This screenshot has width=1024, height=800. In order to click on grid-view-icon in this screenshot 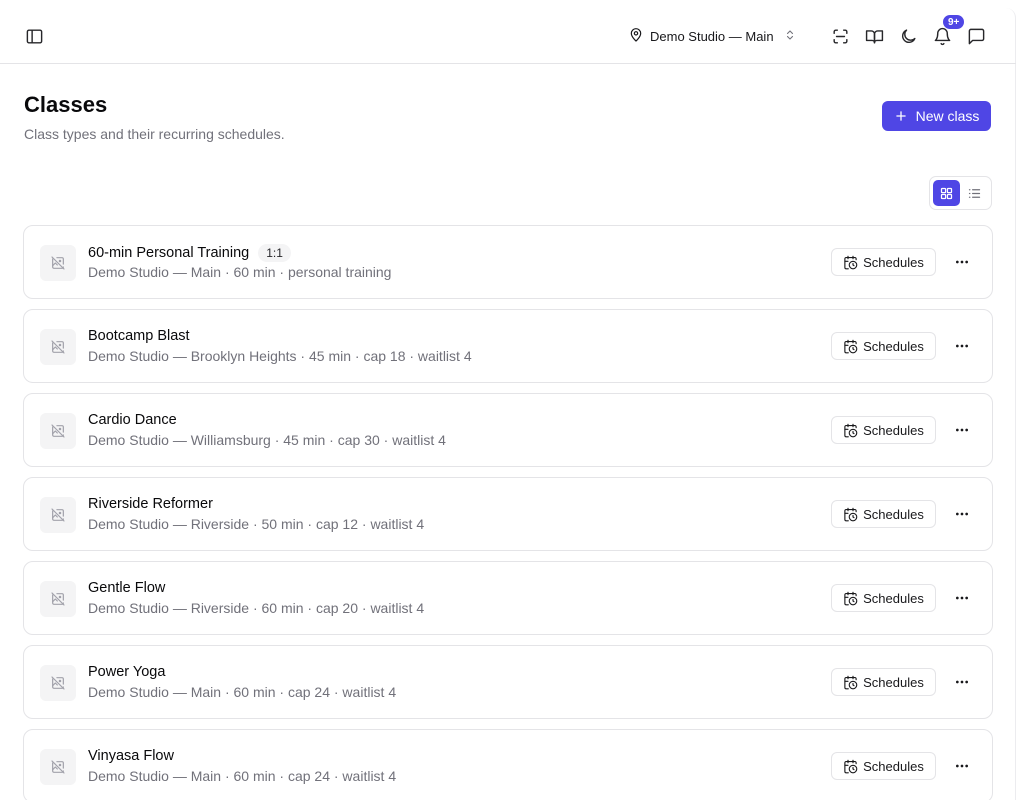, I will do `click(946, 193)`.